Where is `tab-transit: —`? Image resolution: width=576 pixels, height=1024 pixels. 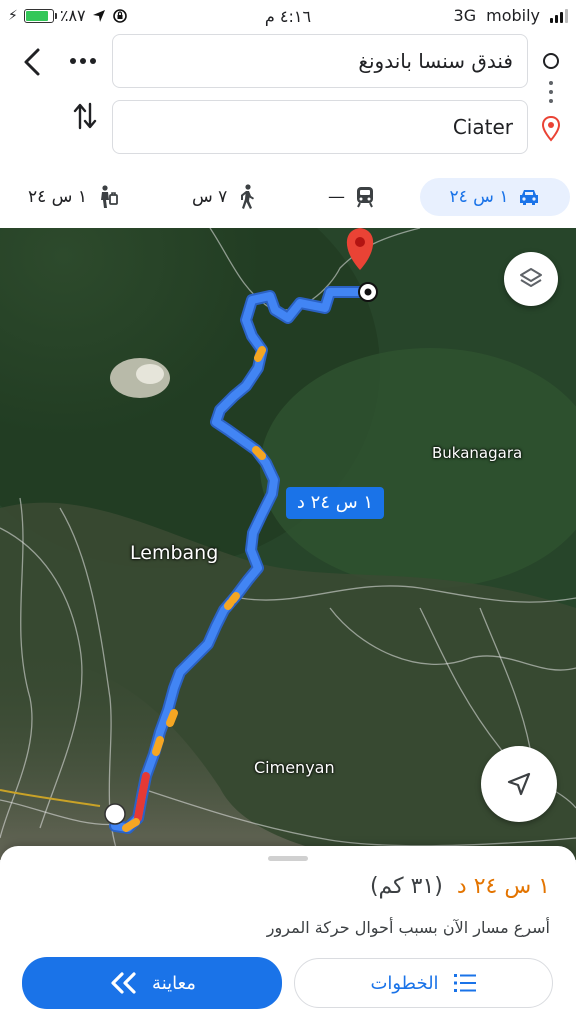
tab-transit: — is located at coordinates (351, 197).